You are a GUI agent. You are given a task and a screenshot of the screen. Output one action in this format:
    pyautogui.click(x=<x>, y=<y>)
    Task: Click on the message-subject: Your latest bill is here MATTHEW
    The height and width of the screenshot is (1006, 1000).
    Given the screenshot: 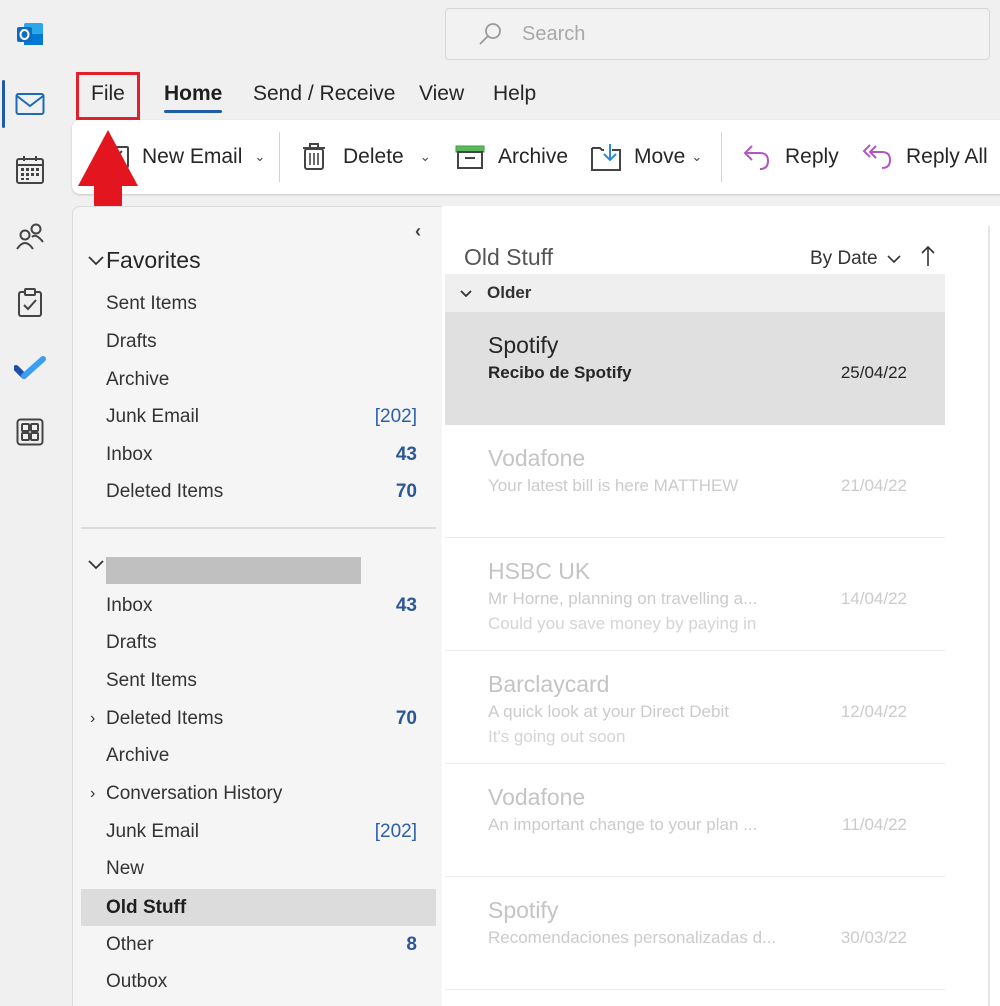 What is the action you would take?
    pyautogui.click(x=613, y=485)
    